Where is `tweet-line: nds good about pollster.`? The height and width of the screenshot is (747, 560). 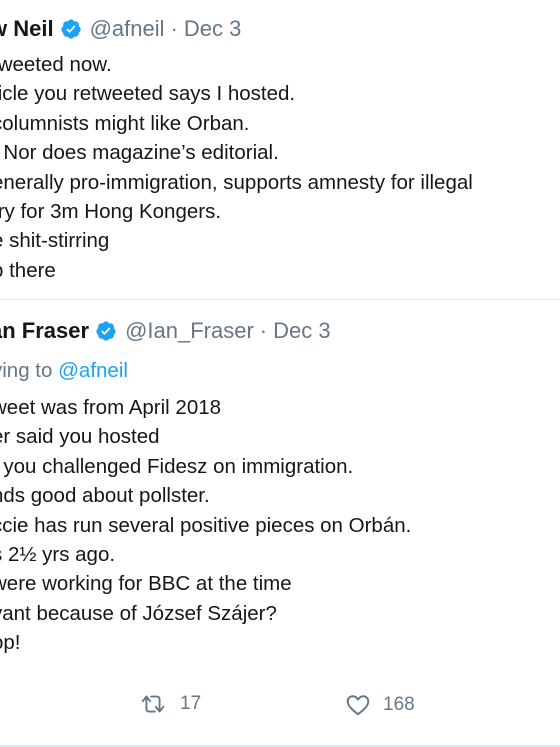
tweet-line: nds good about pollster. is located at coordinates (105, 496).